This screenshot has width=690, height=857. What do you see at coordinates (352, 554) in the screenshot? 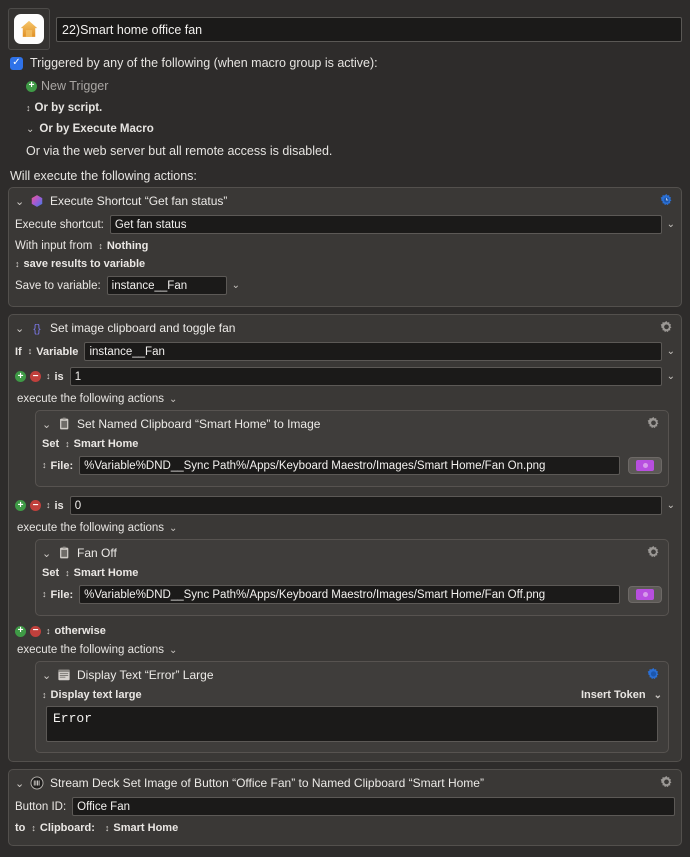
I see `action-header: ⌄ Fan Off` at bounding box center [352, 554].